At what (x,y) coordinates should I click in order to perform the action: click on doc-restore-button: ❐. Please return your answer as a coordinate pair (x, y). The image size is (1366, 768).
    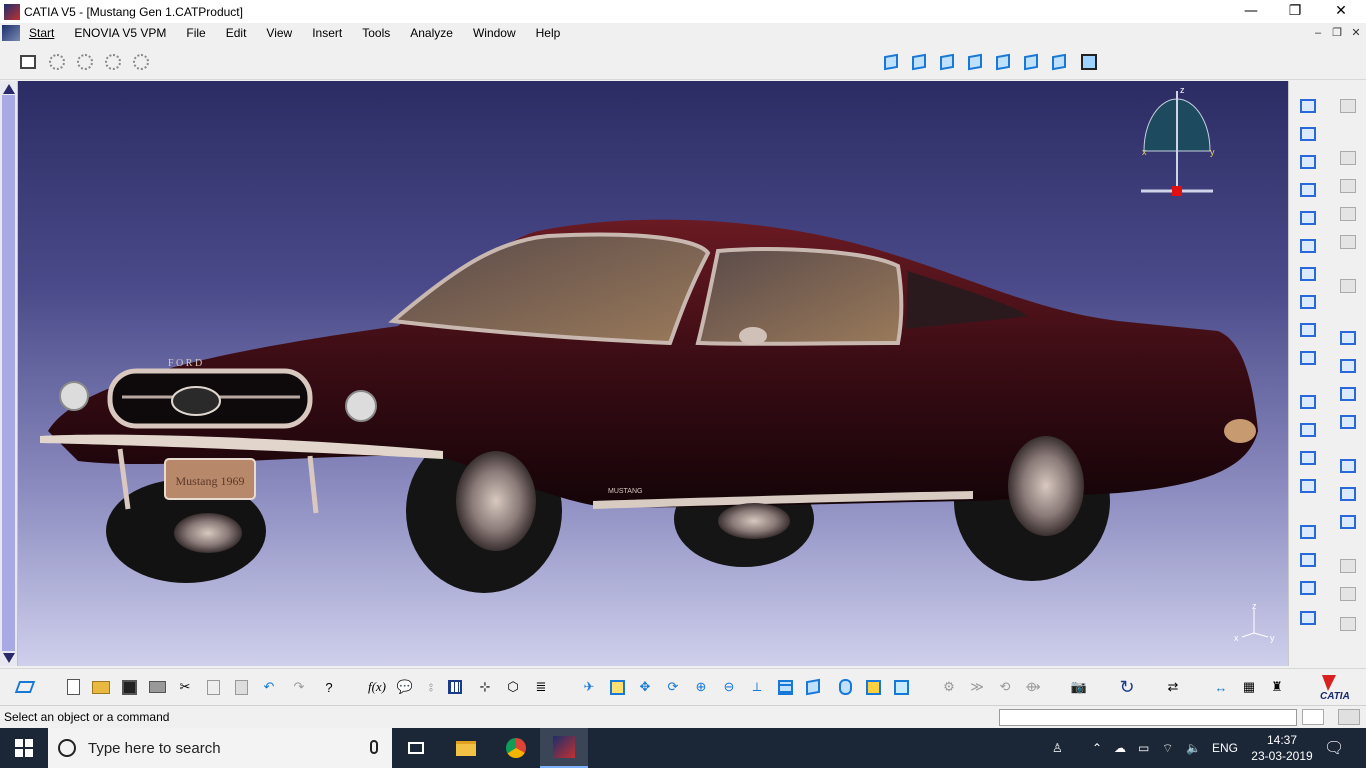
    Looking at the image, I should click on (1337, 33).